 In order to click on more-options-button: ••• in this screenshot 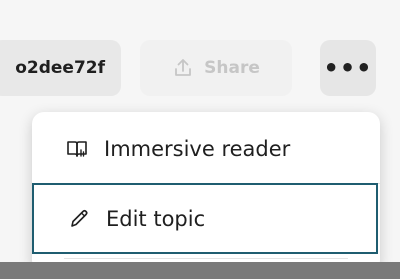, I will do `click(348, 68)`.